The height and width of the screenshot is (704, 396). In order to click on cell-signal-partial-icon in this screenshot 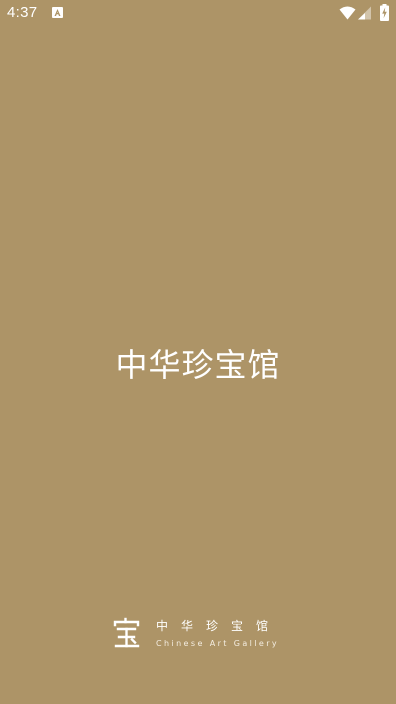, I will do `click(364, 13)`.